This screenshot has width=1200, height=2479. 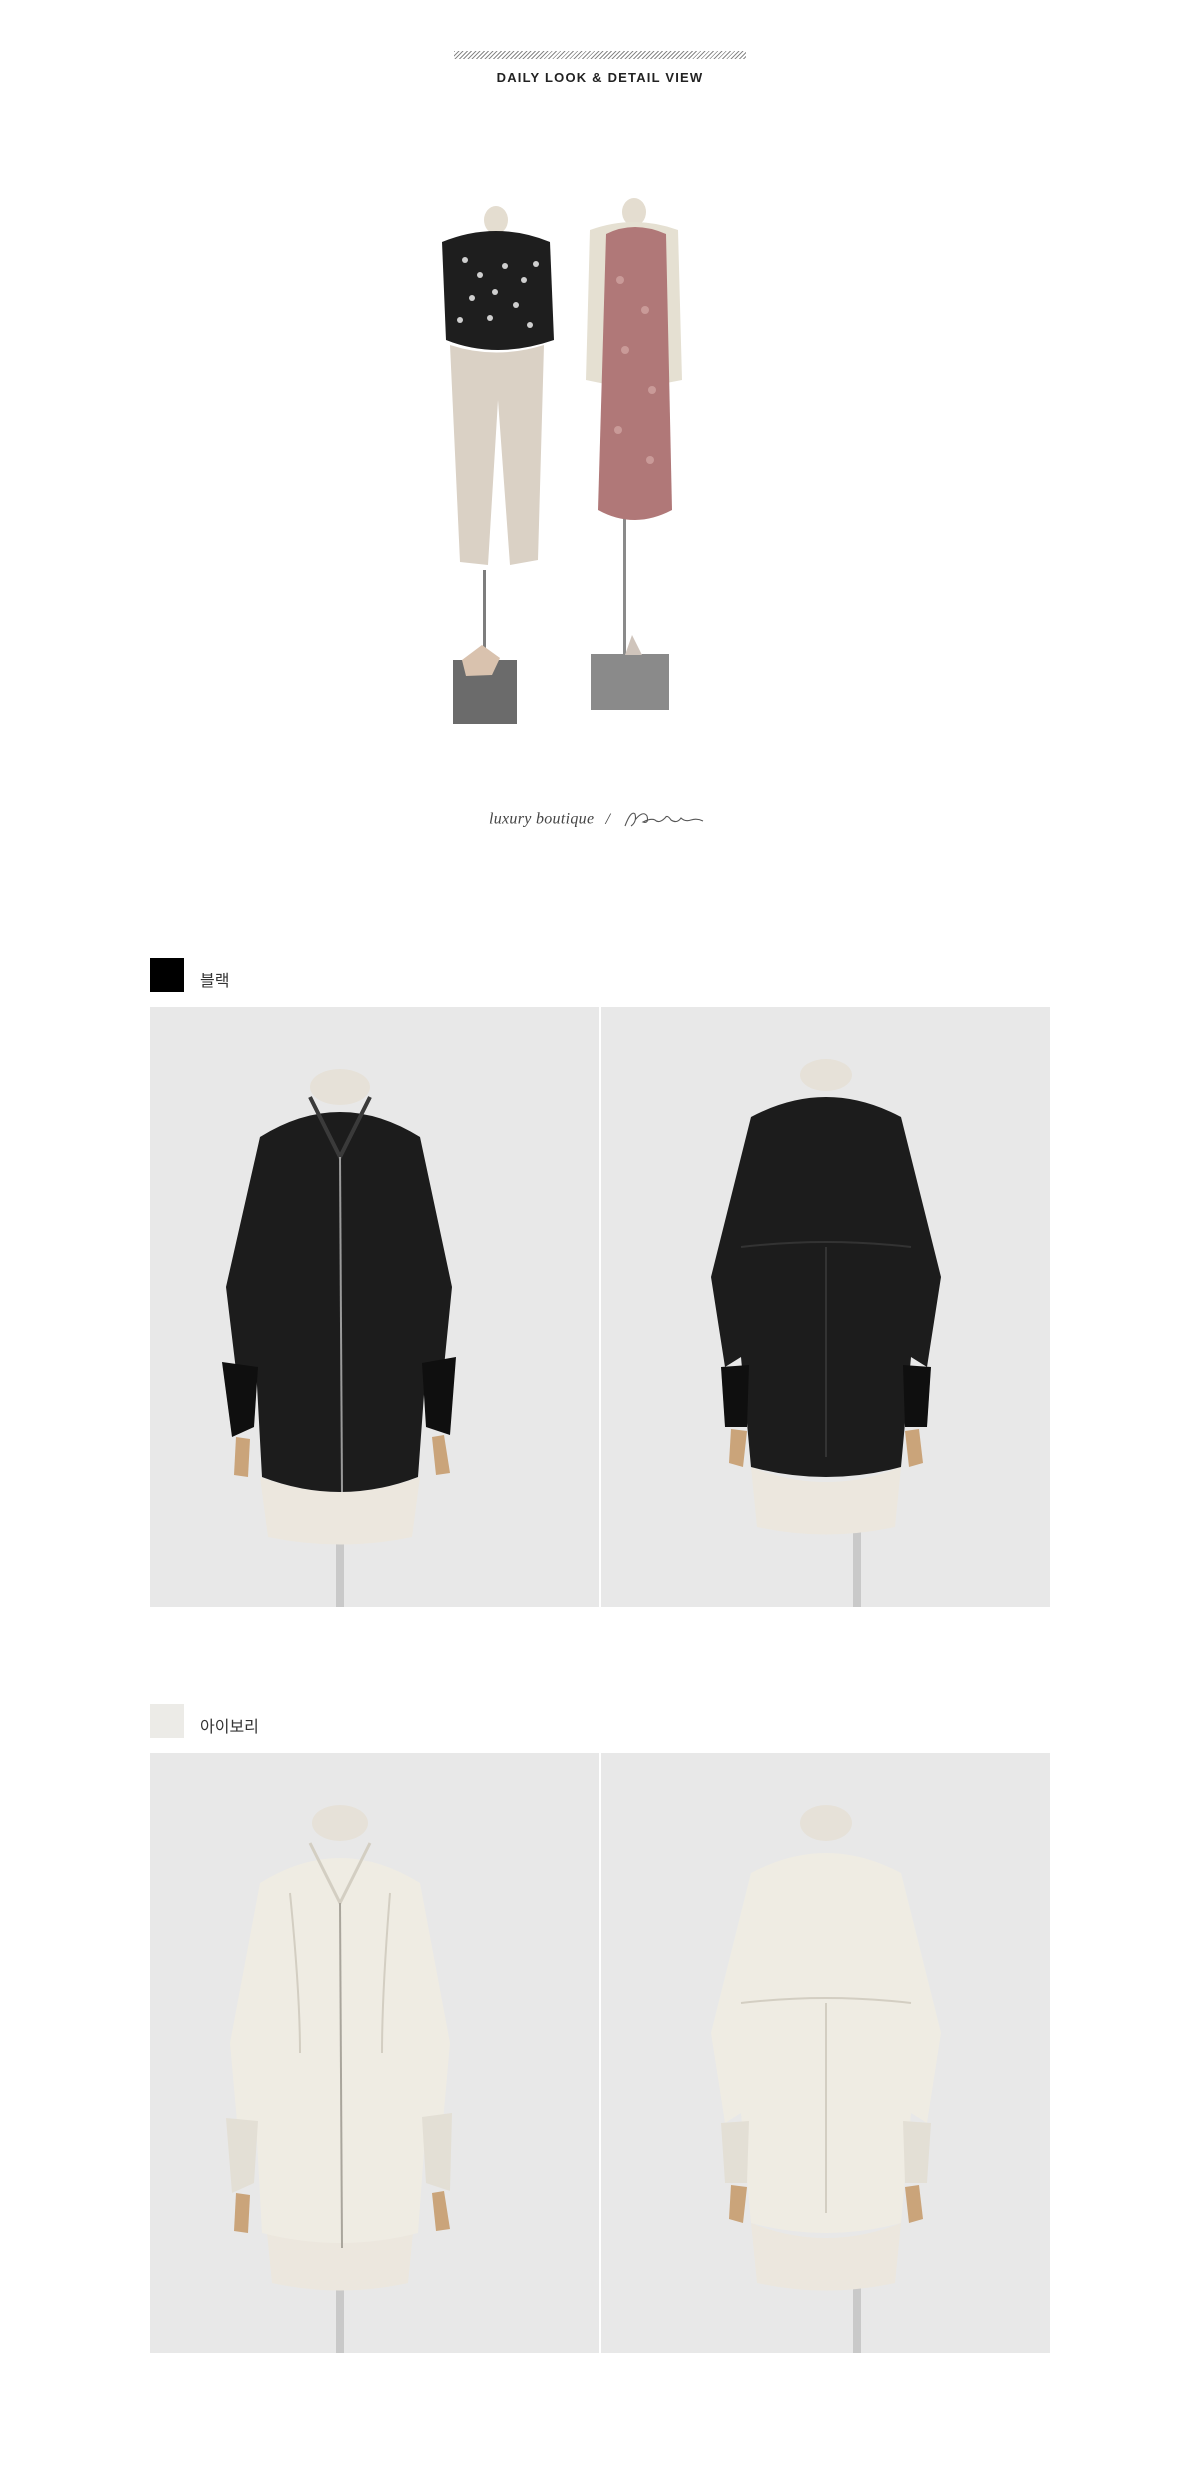 I want to click on mannequin-left, so click(x=498, y=465).